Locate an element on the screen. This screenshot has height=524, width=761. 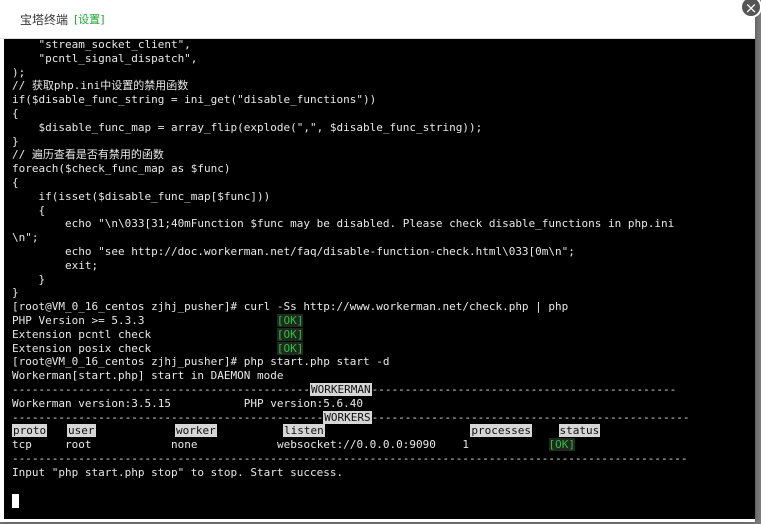
settings-link: [设置] is located at coordinates (89, 19).